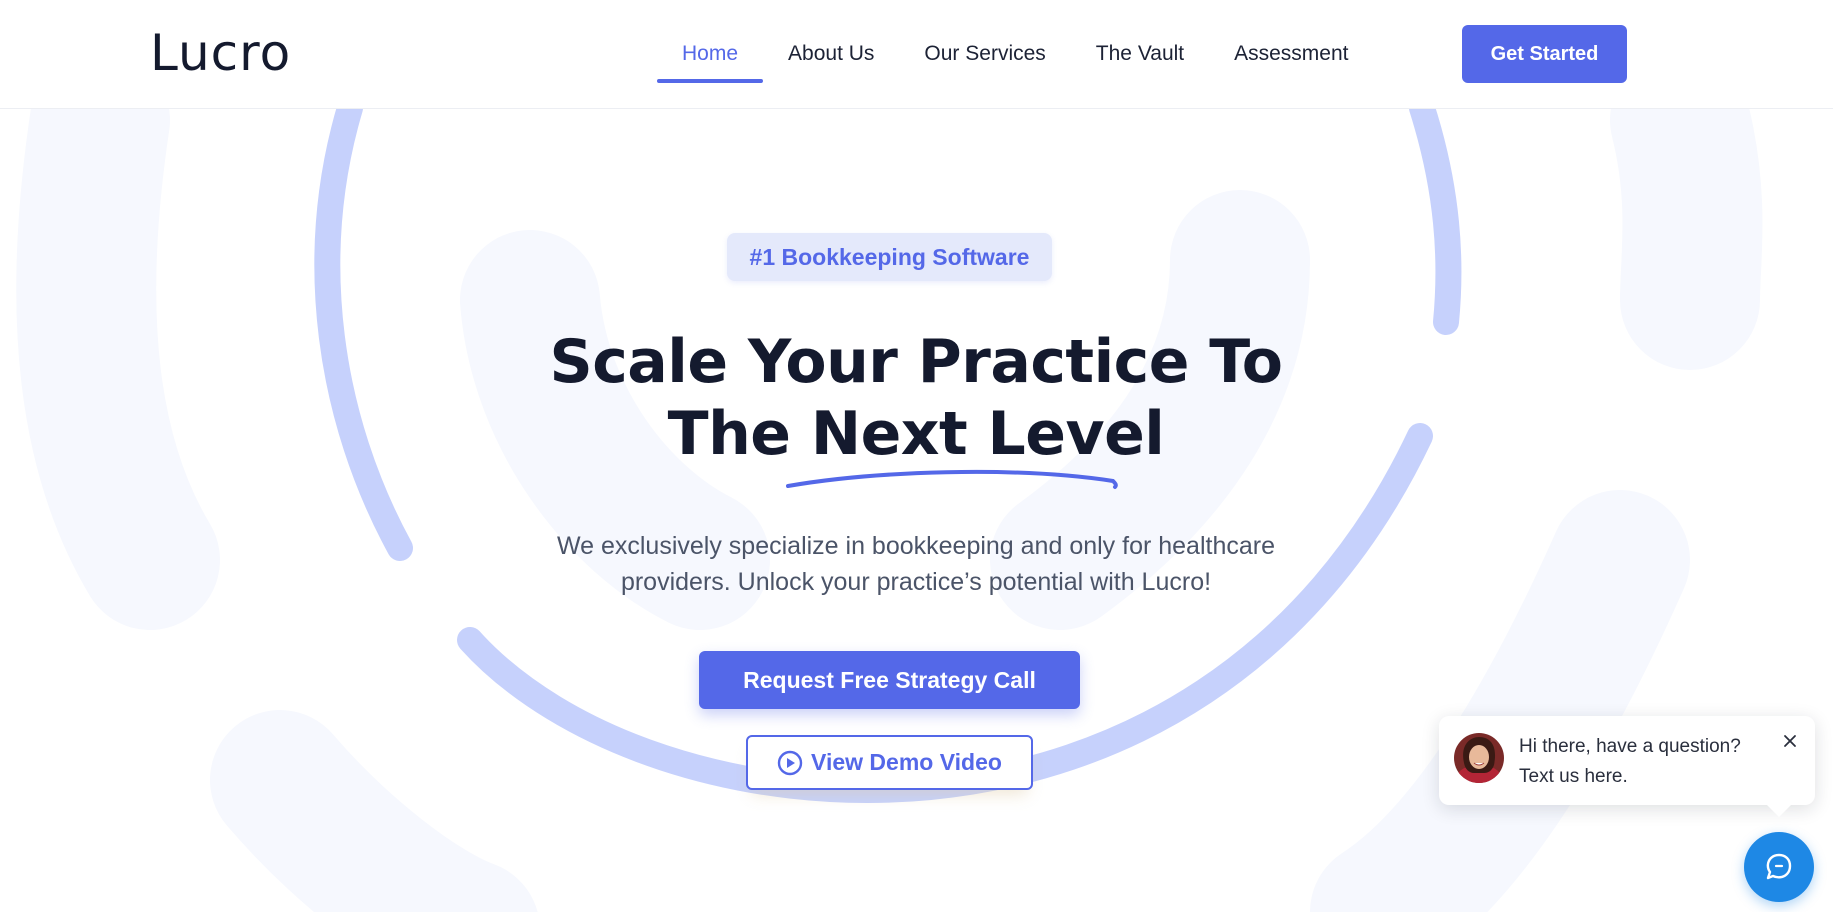 This screenshot has height=912, width=1833. Describe the element at coordinates (831, 54) in the screenshot. I see `nav-about-us: About Us` at that location.